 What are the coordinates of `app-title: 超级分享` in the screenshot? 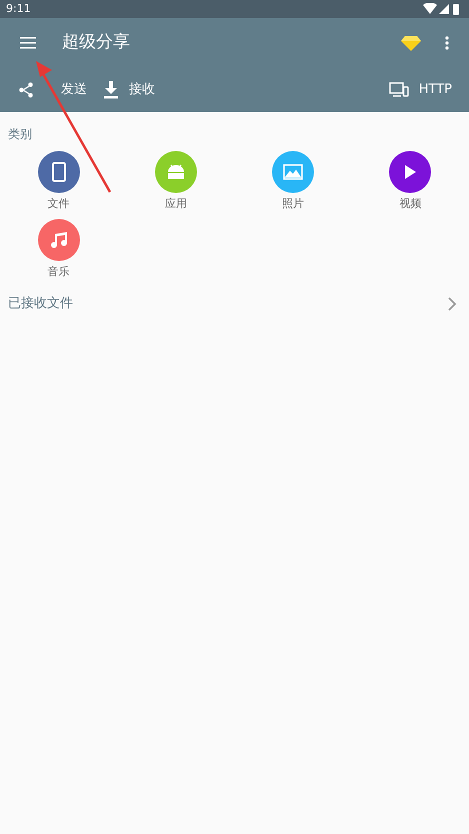 It's located at (96, 42).